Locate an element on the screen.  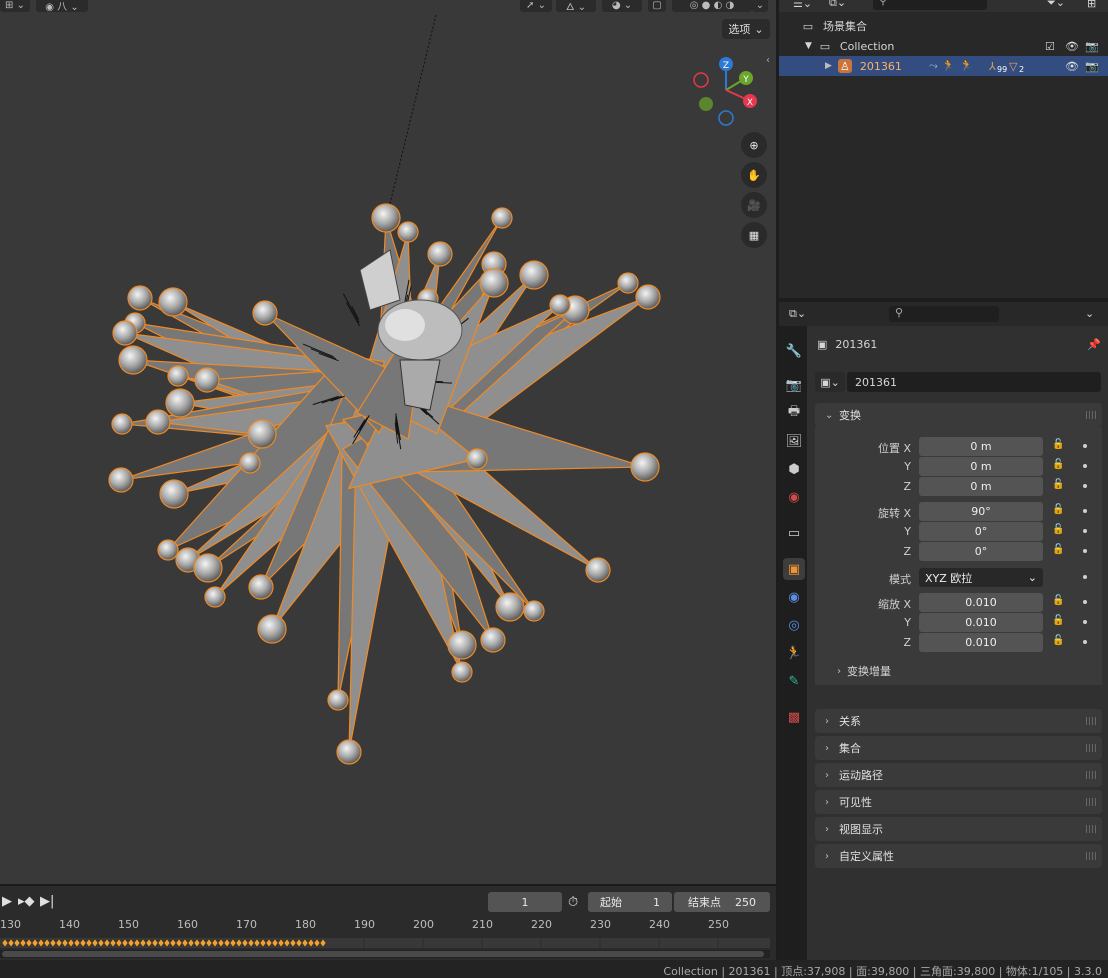
rotation-x-field: 90° is located at coordinates (981, 511).